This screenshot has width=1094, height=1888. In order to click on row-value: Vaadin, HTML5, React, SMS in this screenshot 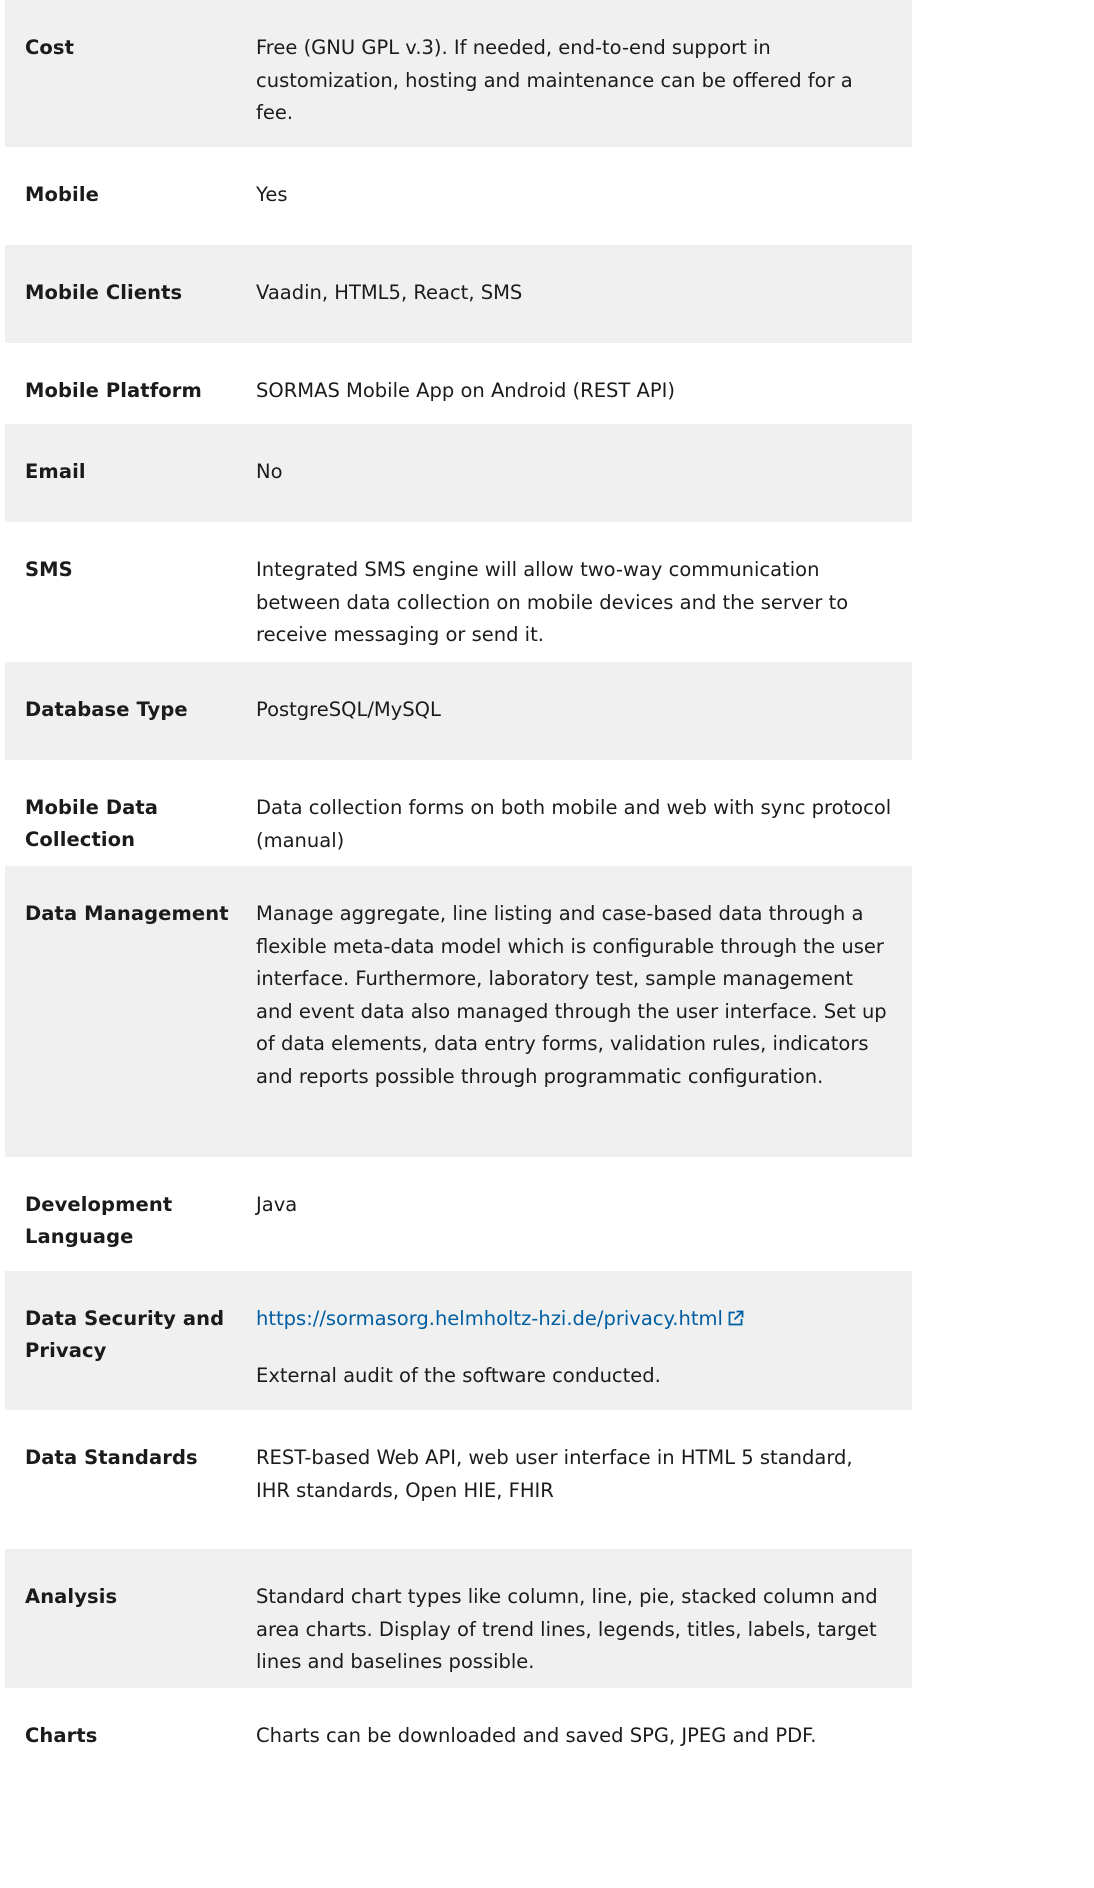, I will do `click(389, 292)`.